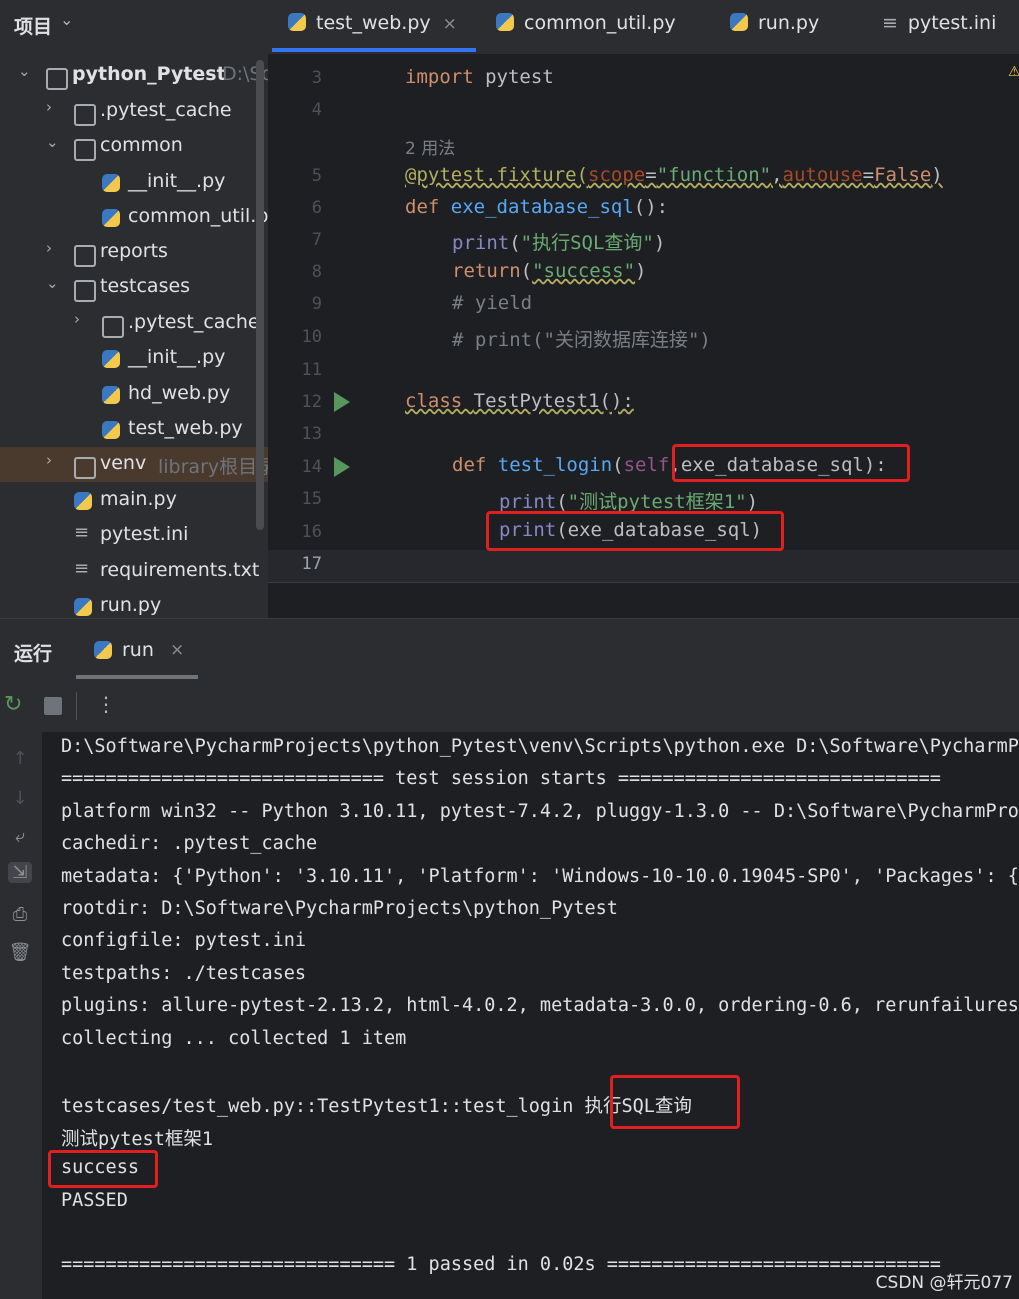 Image resolution: width=1019 pixels, height=1299 pixels. I want to click on line-number: 8, so click(316, 272).